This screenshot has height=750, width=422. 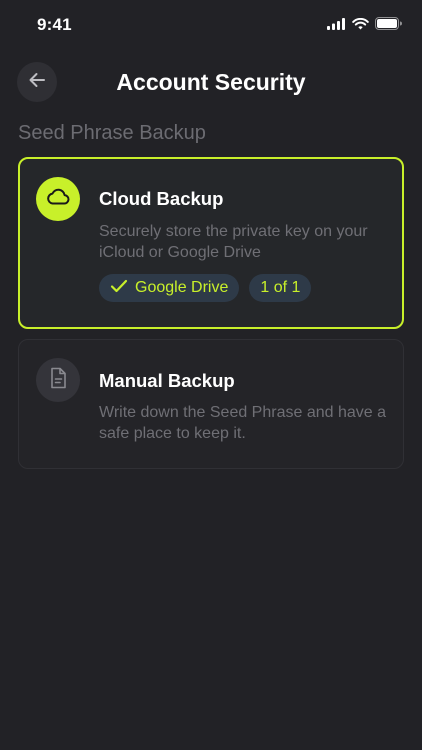 What do you see at coordinates (388, 26) in the screenshot?
I see `battery-icon` at bounding box center [388, 26].